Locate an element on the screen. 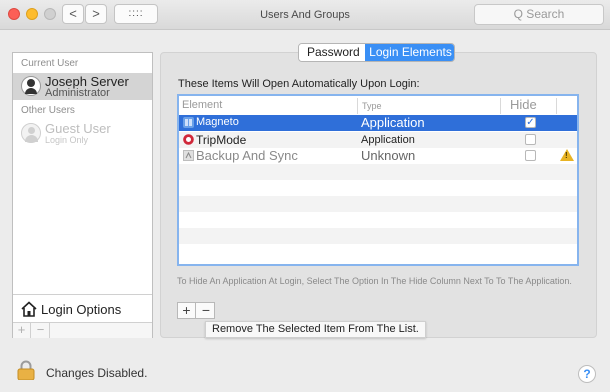  table-header: Element Type Hide is located at coordinates (378, 106).